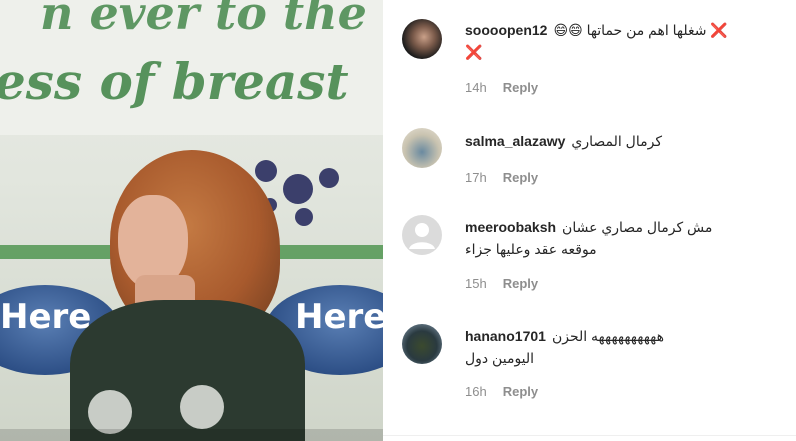 This screenshot has height=441, width=796. Describe the element at coordinates (505, 336) in the screenshot. I see `comment-username: hanano1701` at that location.